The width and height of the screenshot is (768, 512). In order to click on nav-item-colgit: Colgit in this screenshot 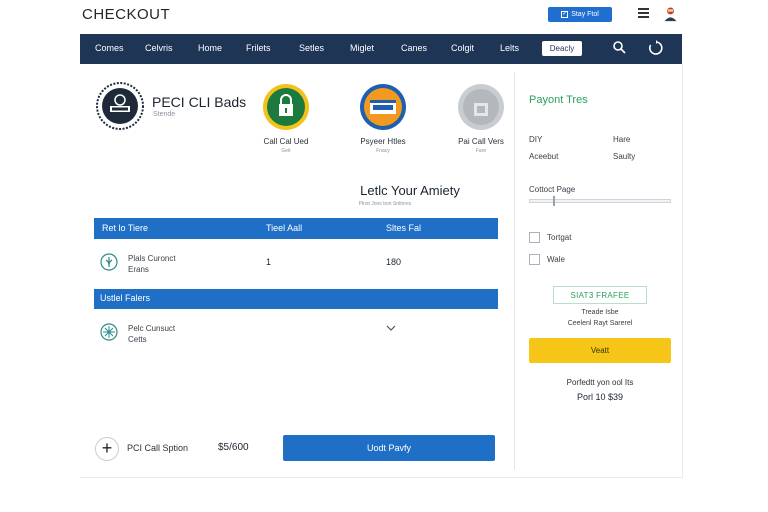, I will do `click(462, 48)`.